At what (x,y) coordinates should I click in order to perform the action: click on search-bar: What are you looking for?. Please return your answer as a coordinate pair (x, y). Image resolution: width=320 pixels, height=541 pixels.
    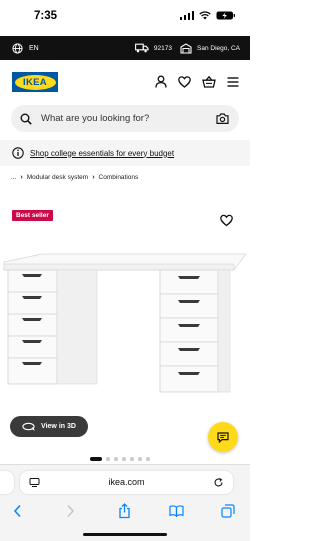
    Looking at the image, I should click on (125, 118).